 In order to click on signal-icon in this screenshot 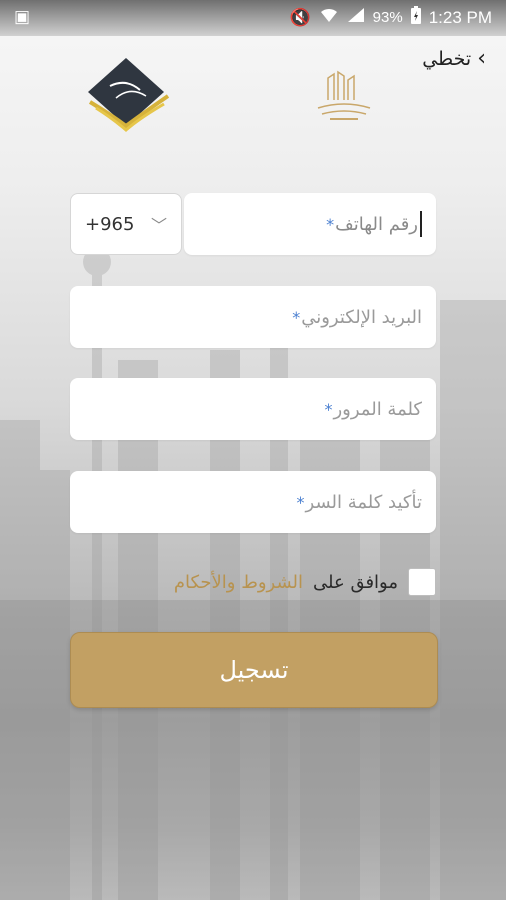, I will do `click(356, 17)`.